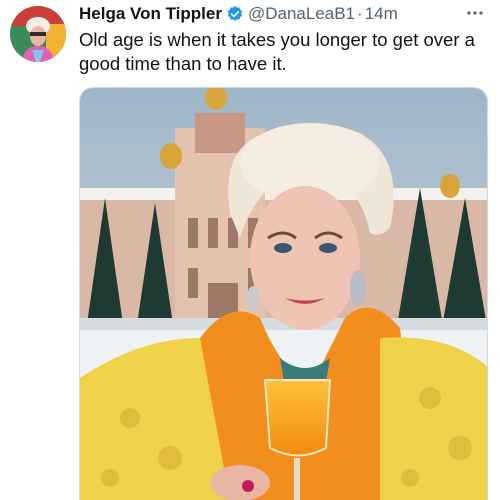 The width and height of the screenshot is (500, 500). I want to click on author-handle: @DanaLeaB1, so click(301, 14).